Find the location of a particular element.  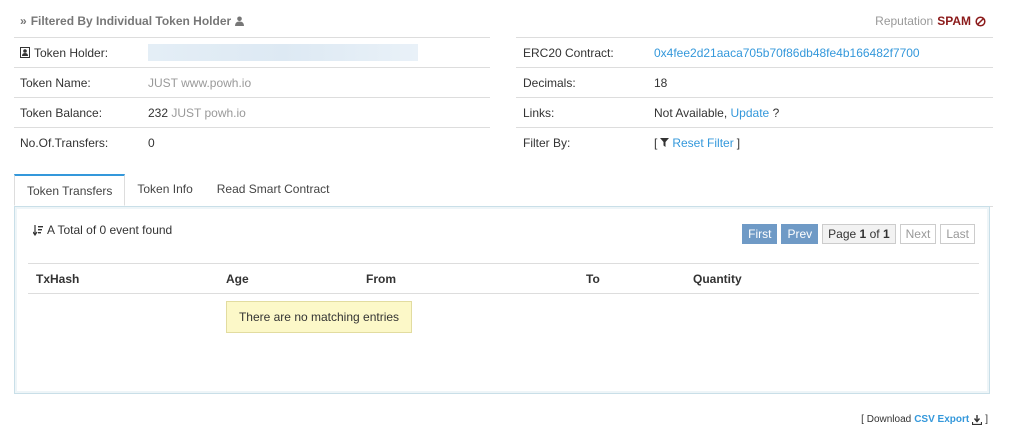

empty-table-message: There are no matching entries is located at coordinates (319, 317).